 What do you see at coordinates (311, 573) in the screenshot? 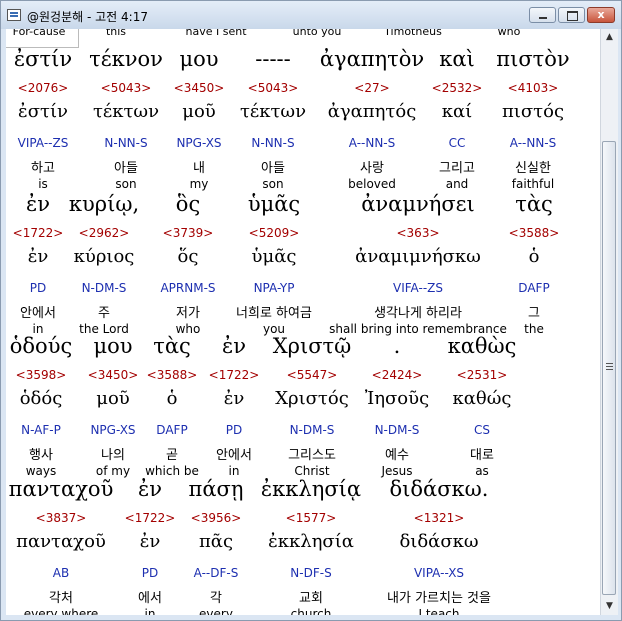
I see `morph-code: N-DF-S` at bounding box center [311, 573].